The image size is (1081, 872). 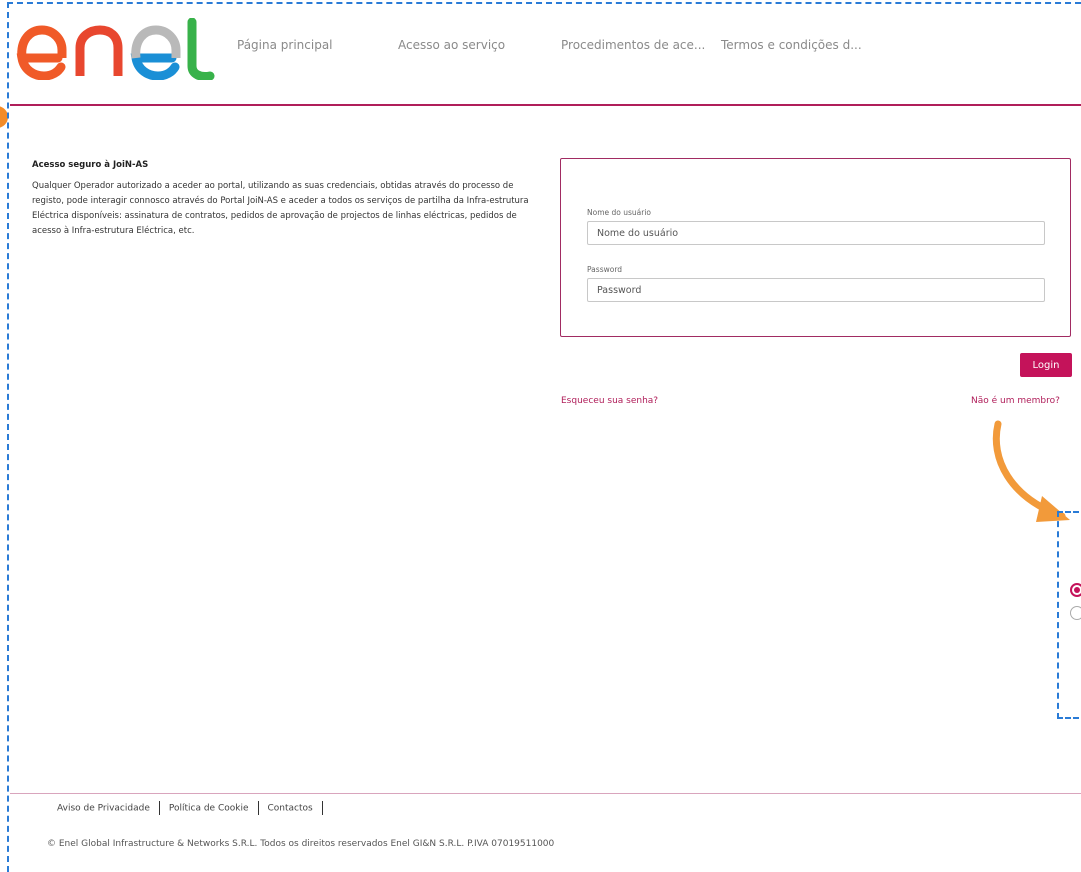 What do you see at coordinates (816, 233) in the screenshot?
I see `username-input` at bounding box center [816, 233].